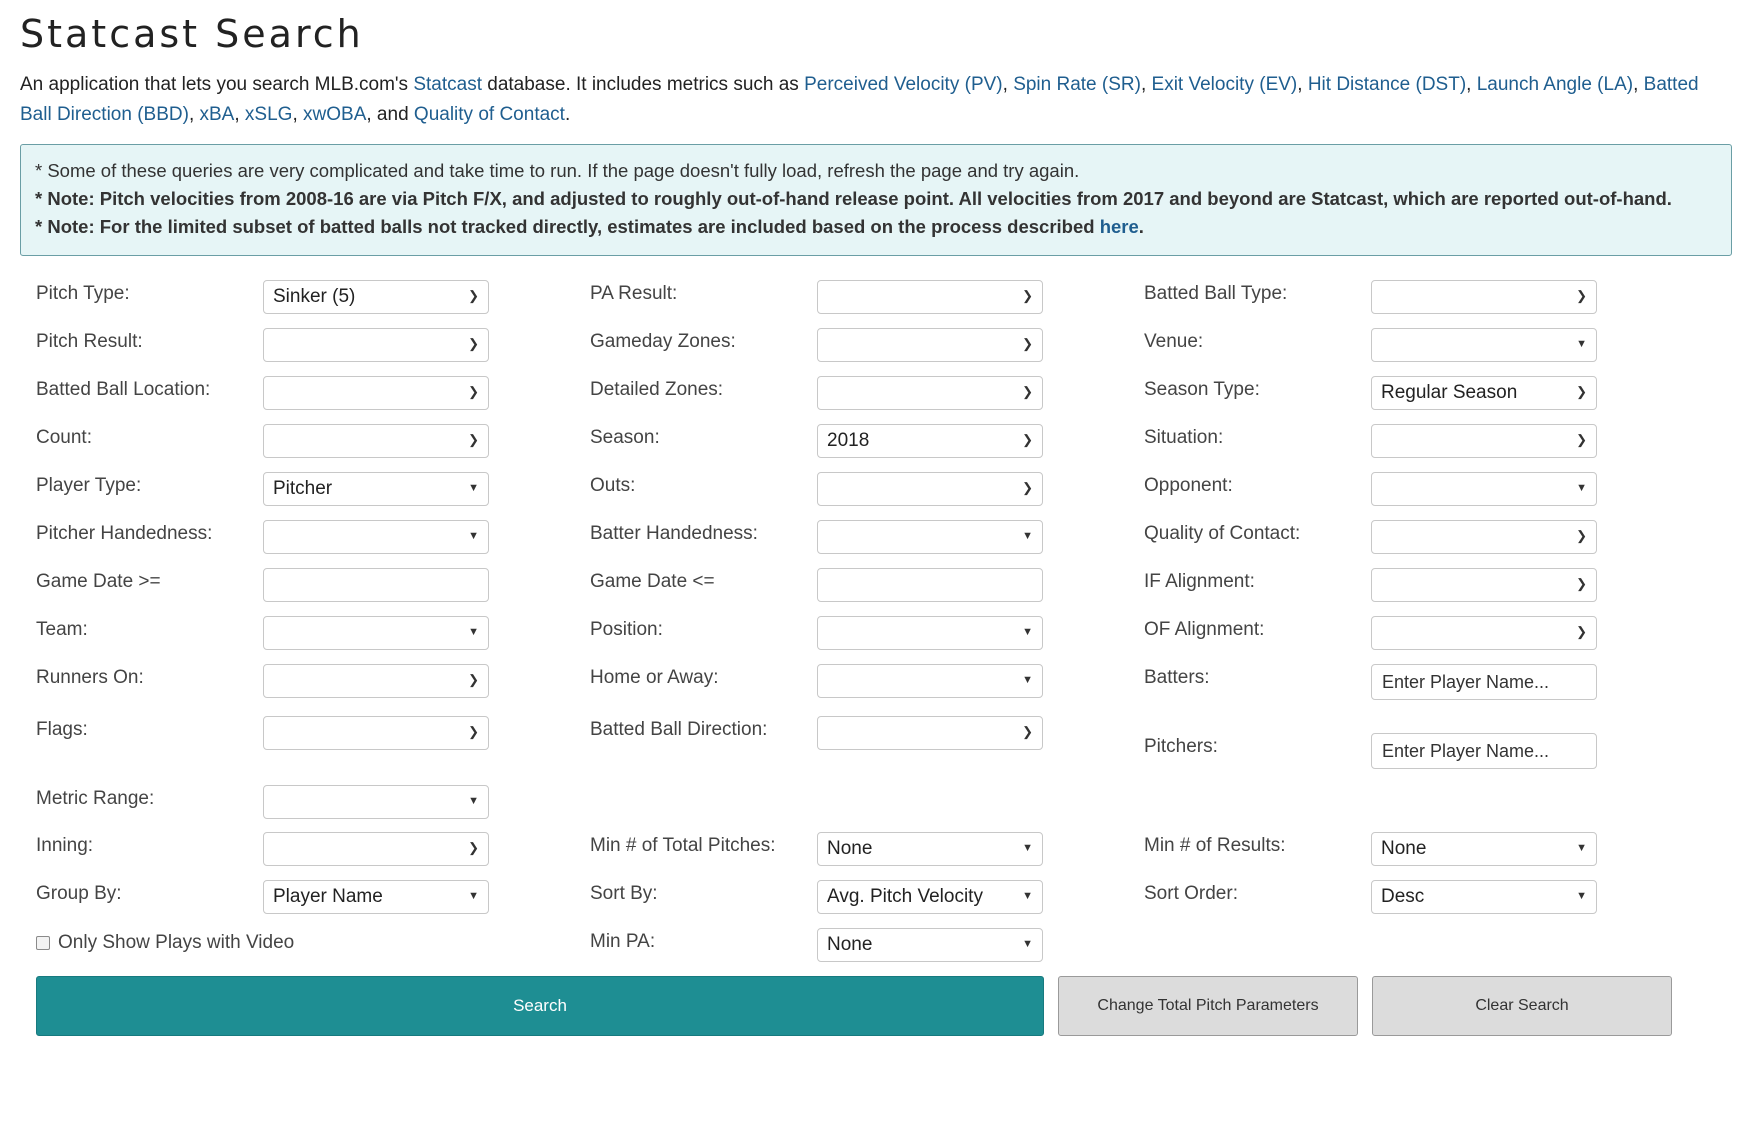  What do you see at coordinates (376, 802) in the screenshot?
I see `metric-range-select: ▼` at bounding box center [376, 802].